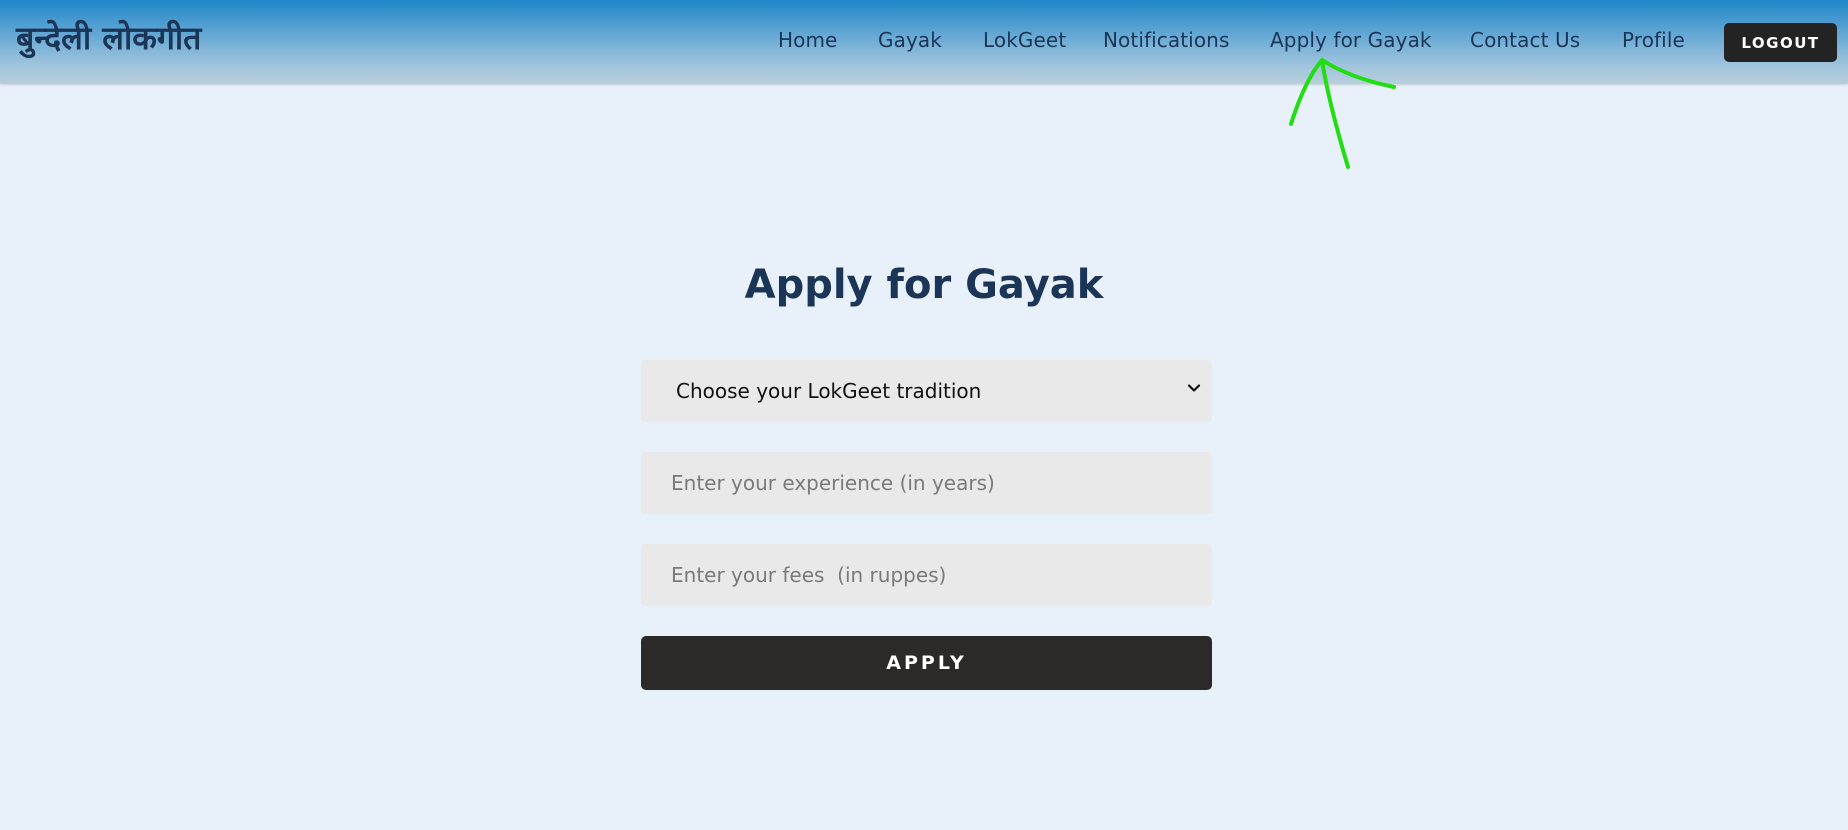  I want to click on experience-placeholder: Enter your experience (in years), so click(833, 483).